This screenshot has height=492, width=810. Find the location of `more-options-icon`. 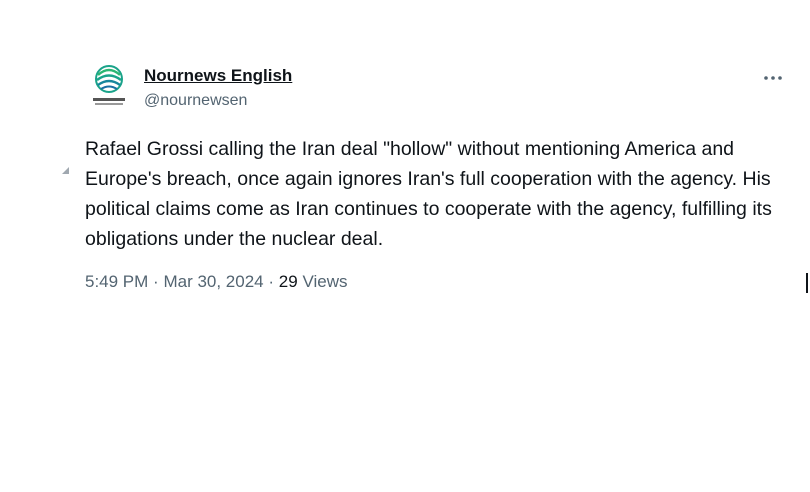

more-options-icon is located at coordinates (773, 78).